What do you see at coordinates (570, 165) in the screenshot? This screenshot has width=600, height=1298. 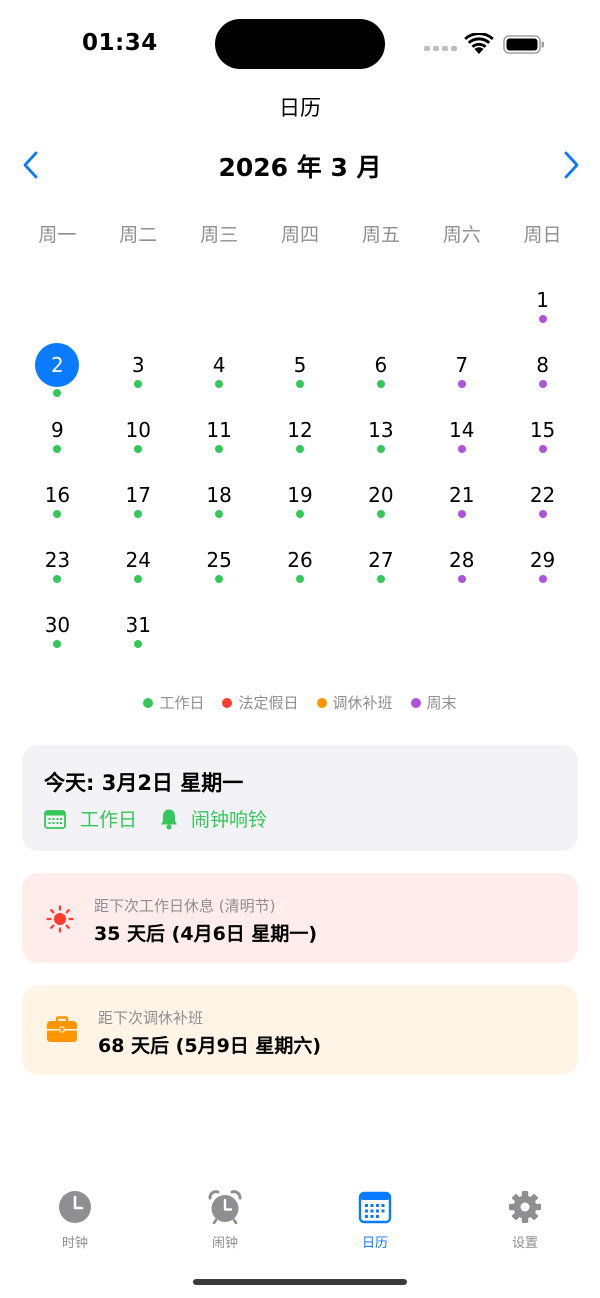 I see `chevron-right-icon` at bounding box center [570, 165].